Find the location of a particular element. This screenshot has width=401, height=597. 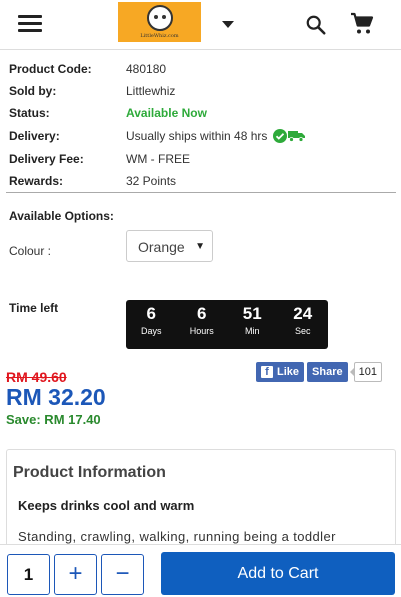

delivery-label: Delivery: is located at coordinates (34, 136).